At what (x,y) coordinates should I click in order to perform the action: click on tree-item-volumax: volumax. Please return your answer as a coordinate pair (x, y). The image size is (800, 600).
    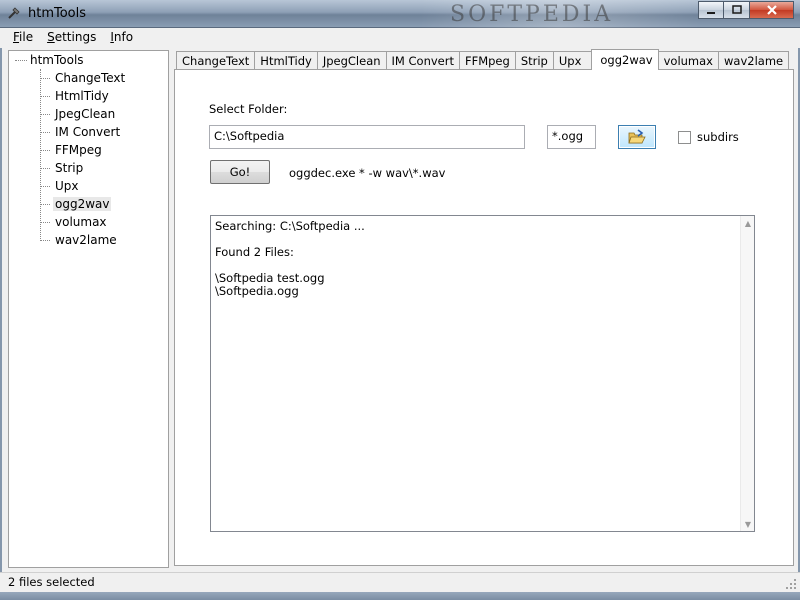
    Looking at the image, I should click on (74, 222).